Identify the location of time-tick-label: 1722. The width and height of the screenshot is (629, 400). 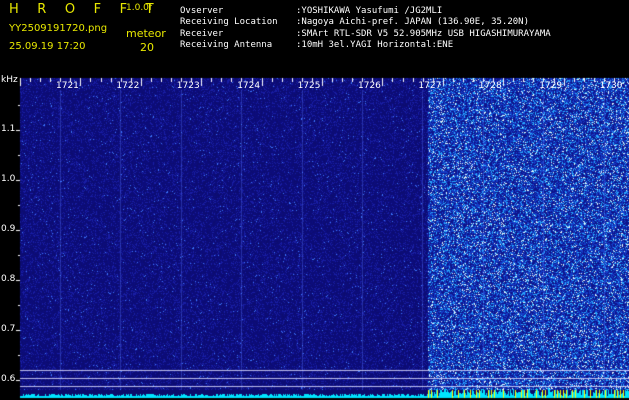
(128, 86).